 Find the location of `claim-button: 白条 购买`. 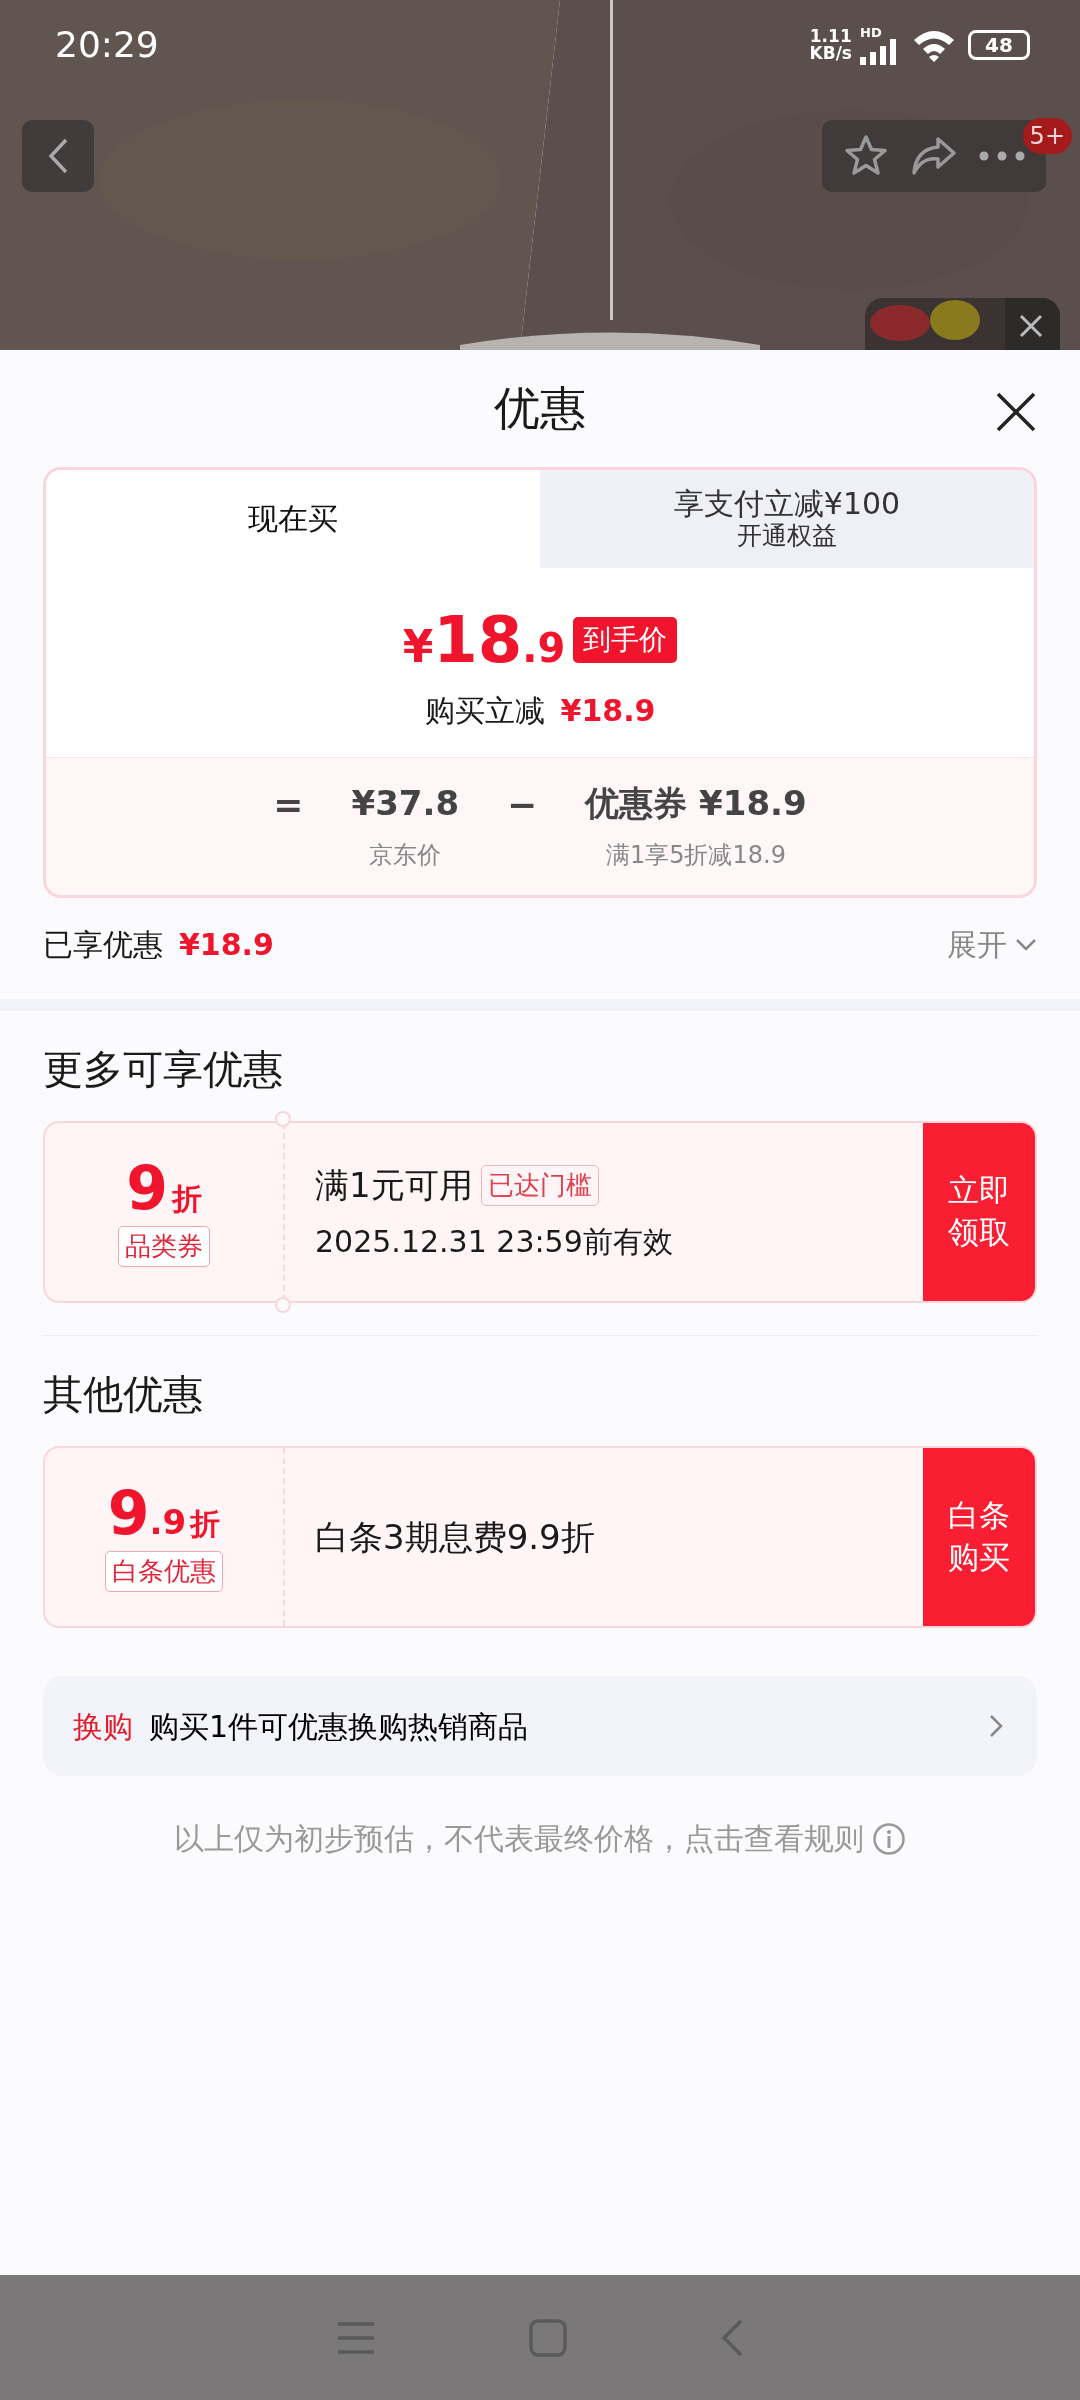

claim-button: 白条 购买 is located at coordinates (979, 1537).